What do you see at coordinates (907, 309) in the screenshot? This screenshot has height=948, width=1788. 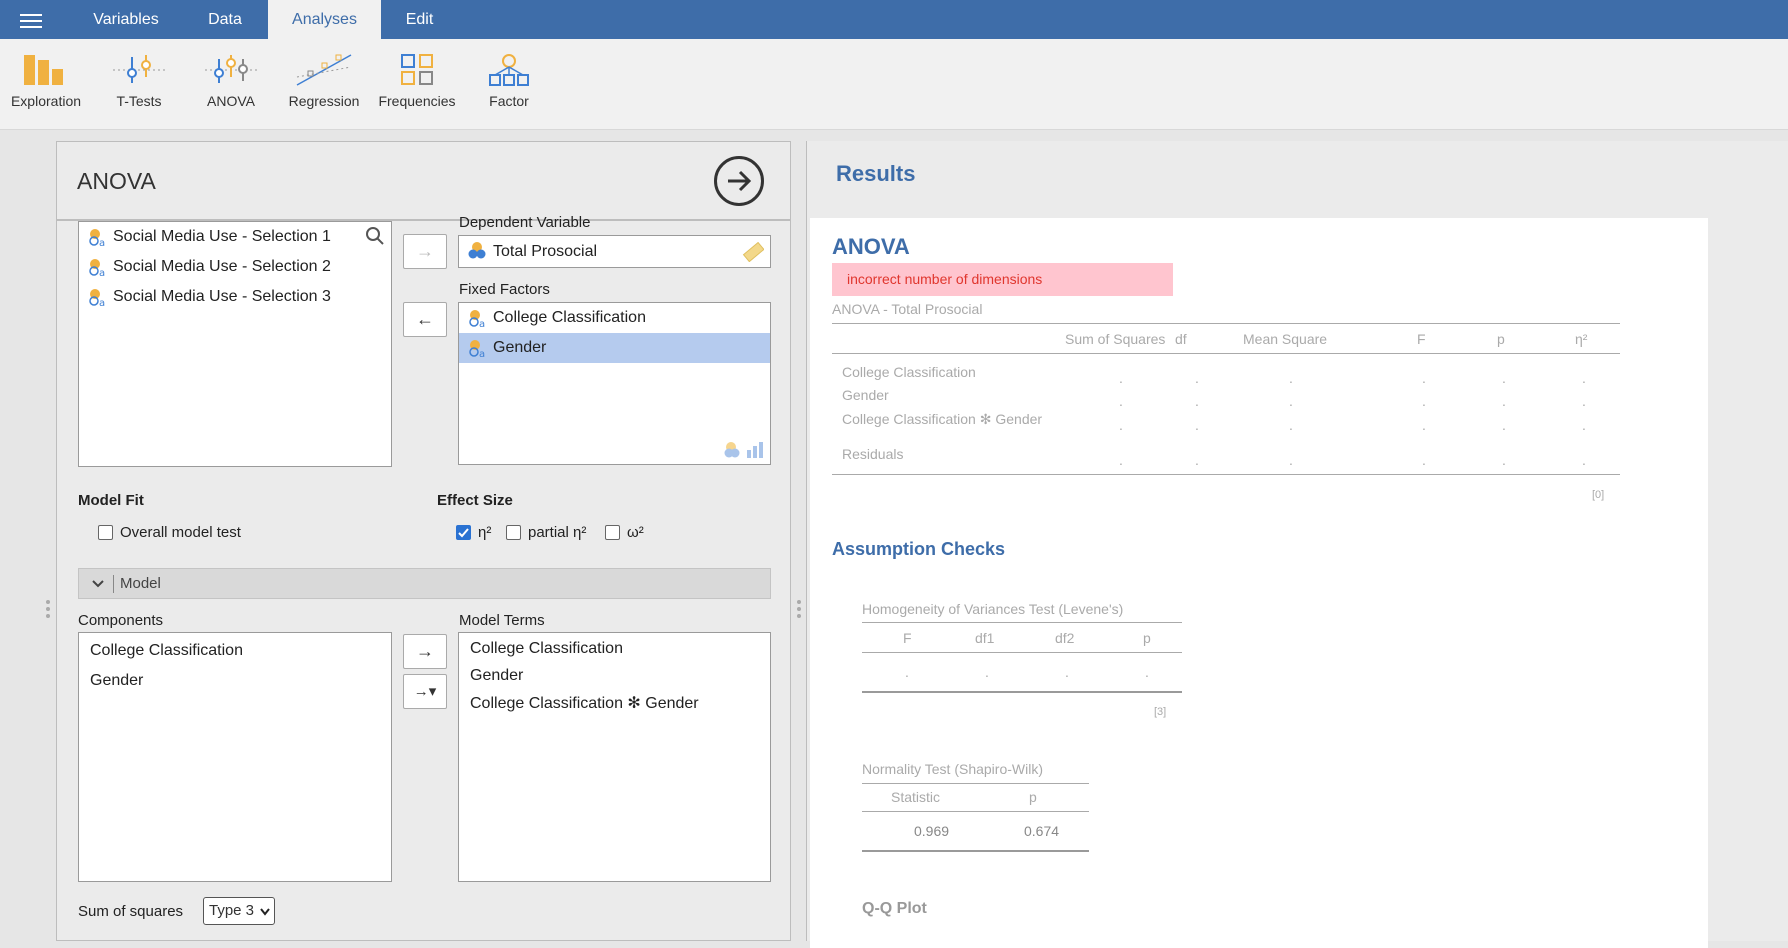 I see `anova-table-caption: ANOVA - Total Prosocial` at bounding box center [907, 309].